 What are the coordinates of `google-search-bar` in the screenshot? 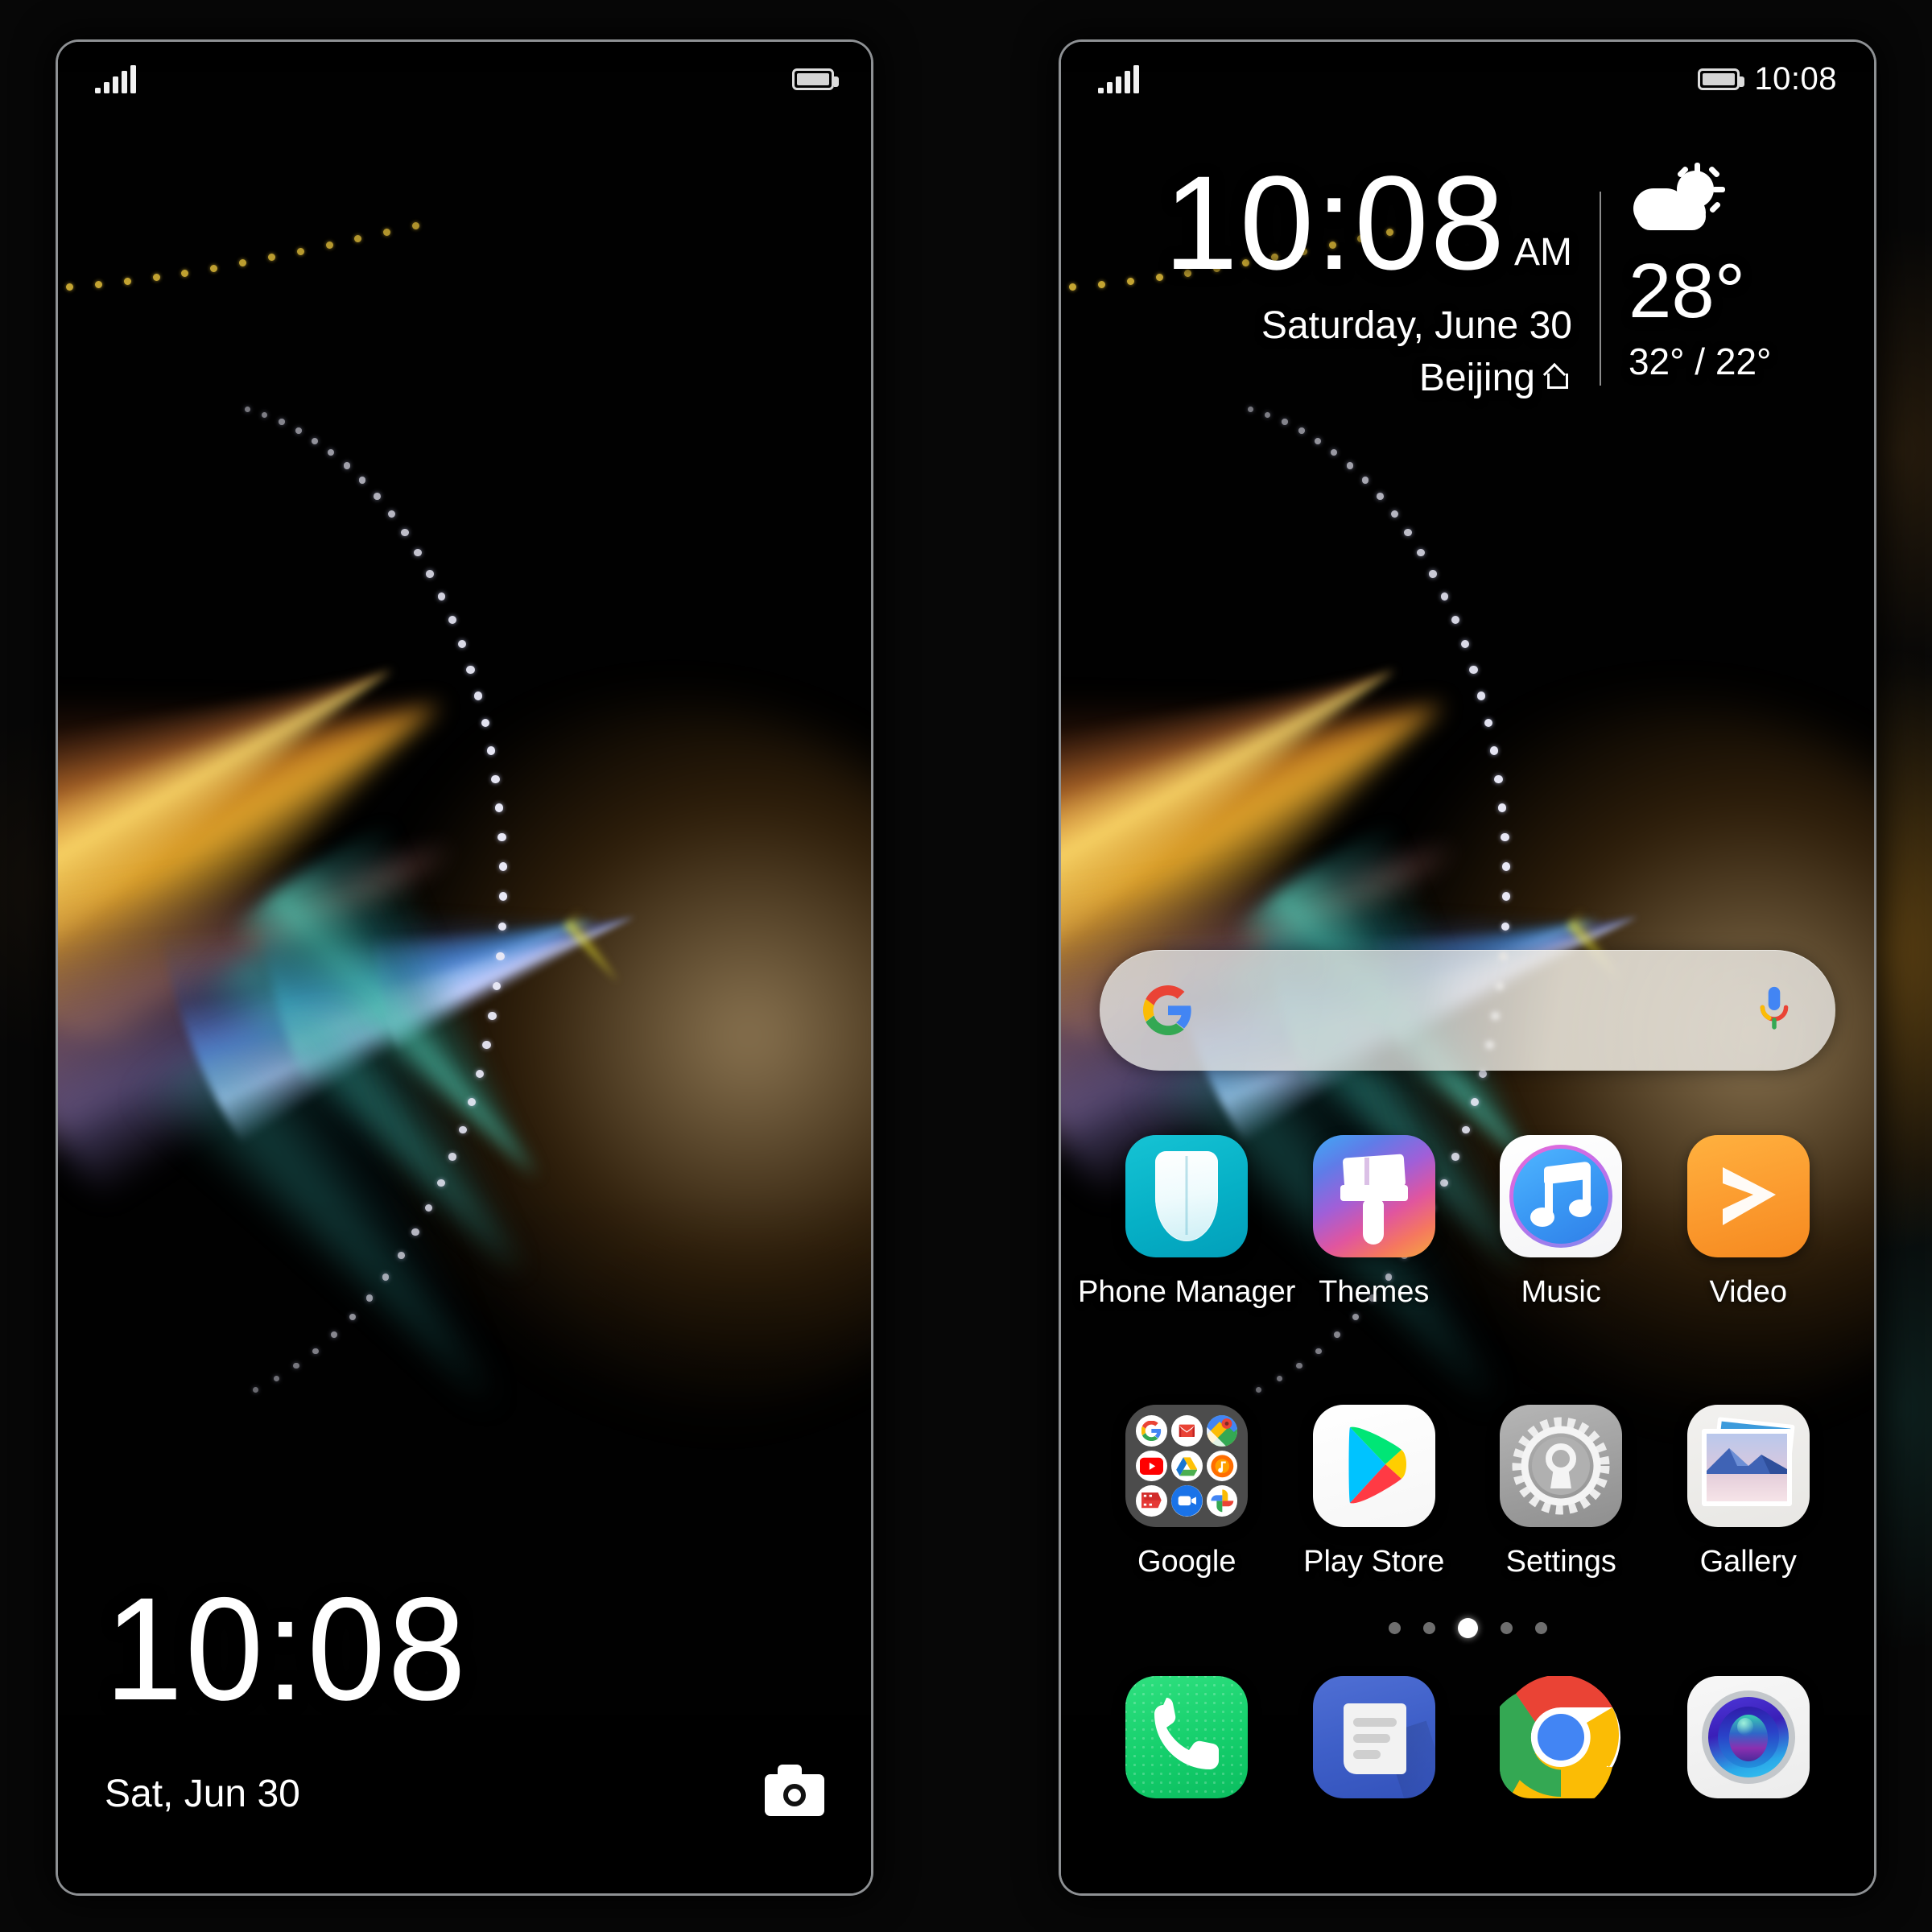 It's located at (1467, 1010).